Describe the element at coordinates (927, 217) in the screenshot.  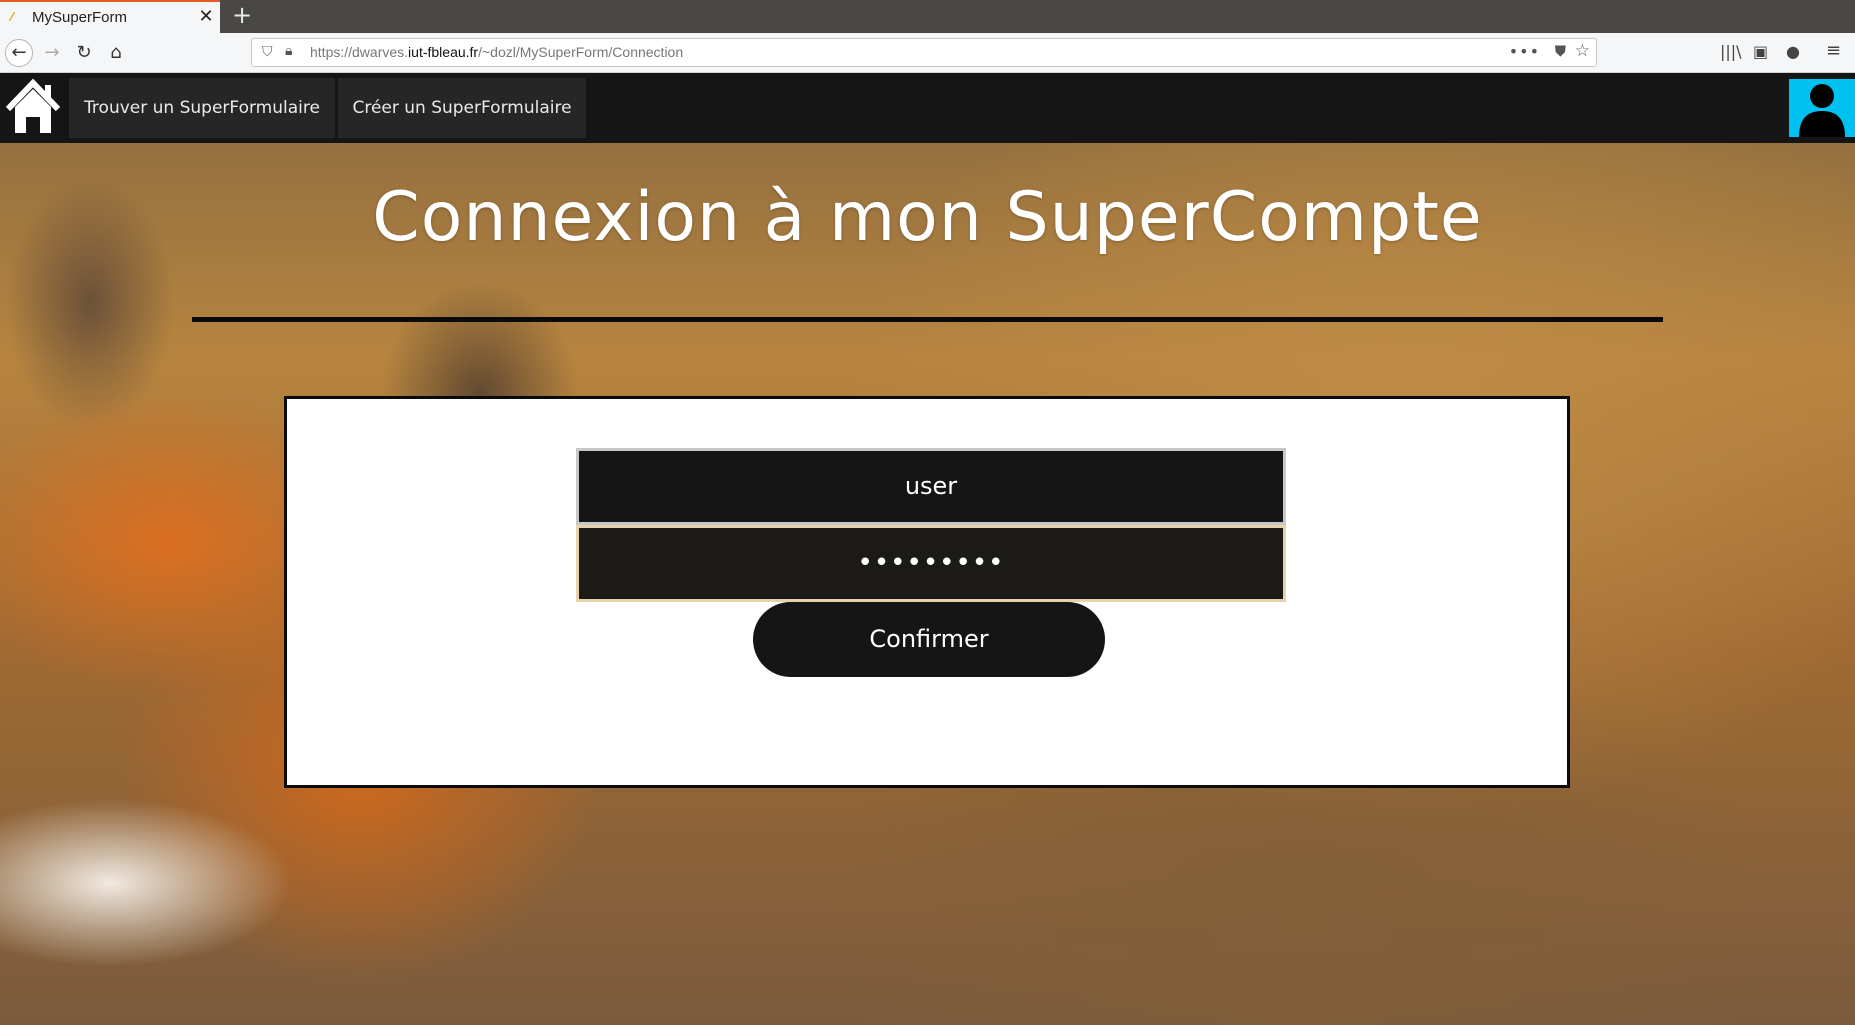
I see `page-title: Connexion à mon SuperCompte` at that location.